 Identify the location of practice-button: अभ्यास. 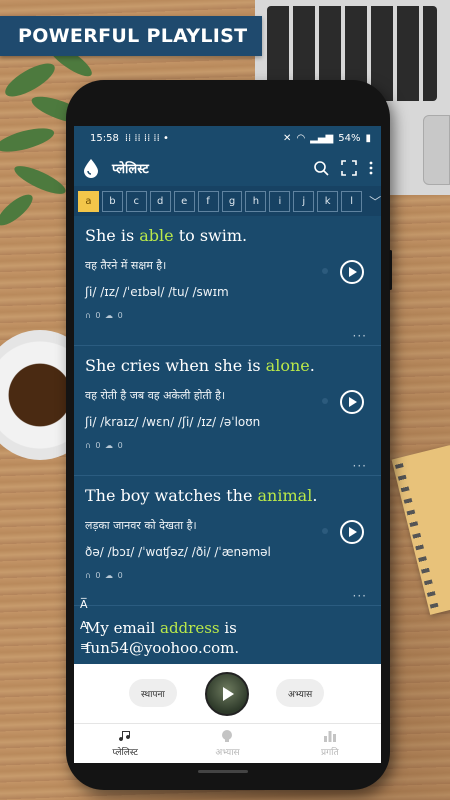
(300, 693).